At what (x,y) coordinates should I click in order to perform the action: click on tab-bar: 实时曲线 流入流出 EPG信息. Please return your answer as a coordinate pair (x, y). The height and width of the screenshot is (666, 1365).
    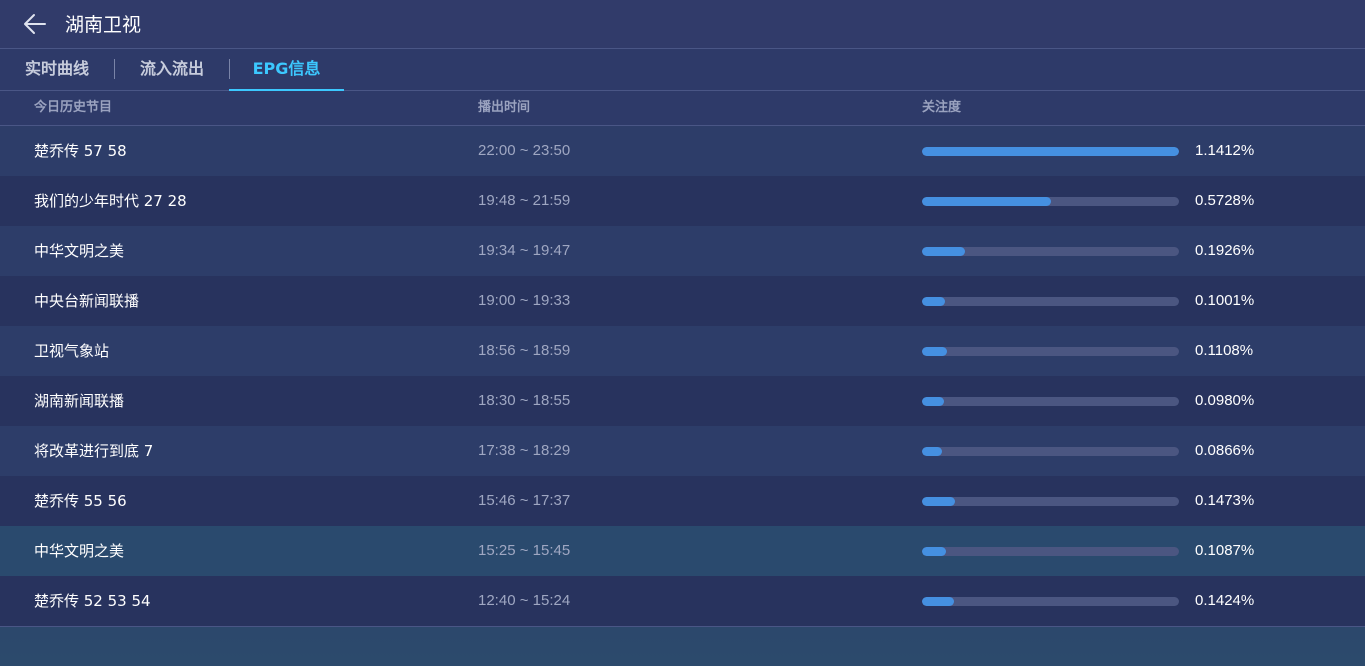
    Looking at the image, I should click on (682, 70).